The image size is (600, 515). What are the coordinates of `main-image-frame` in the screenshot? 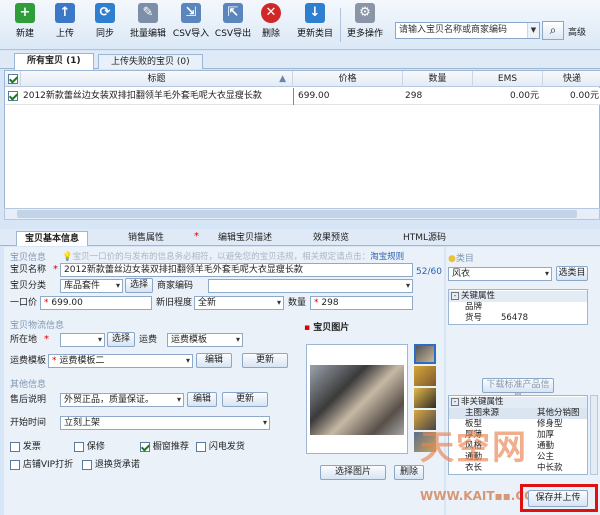 It's located at (357, 399).